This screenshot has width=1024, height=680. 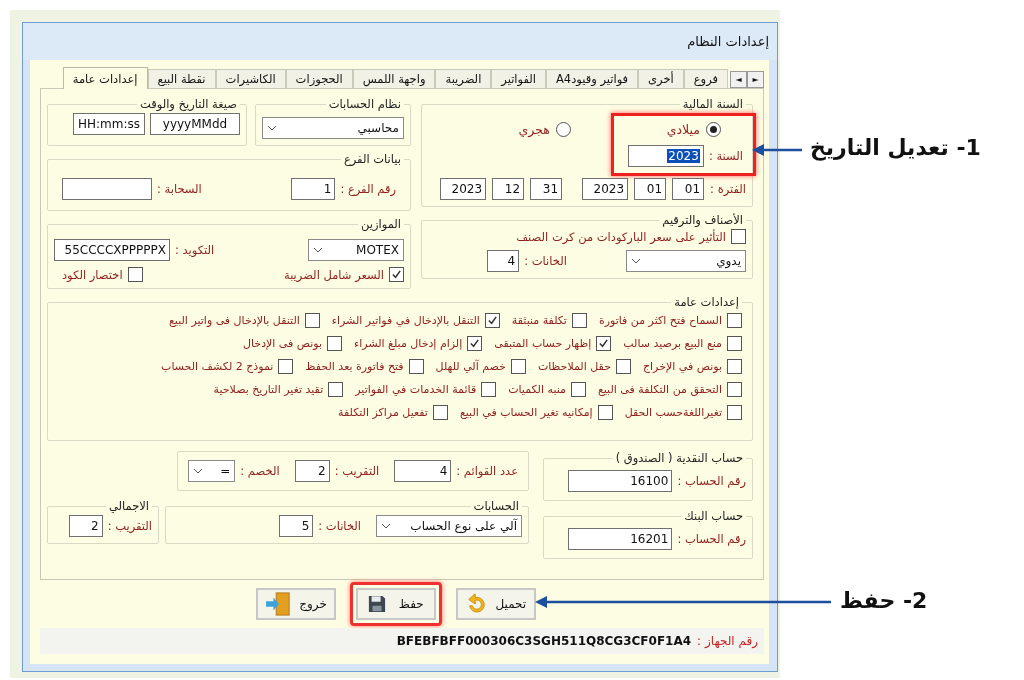 What do you see at coordinates (672, 343) in the screenshot?
I see `checkbox-label: منع البيع برصيد سالب` at bounding box center [672, 343].